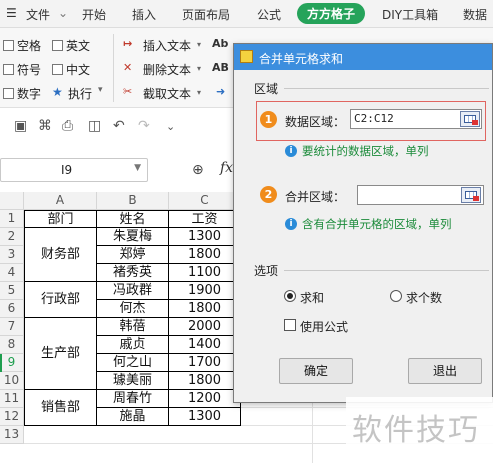  I want to click on radio-sum, so click(290, 296).